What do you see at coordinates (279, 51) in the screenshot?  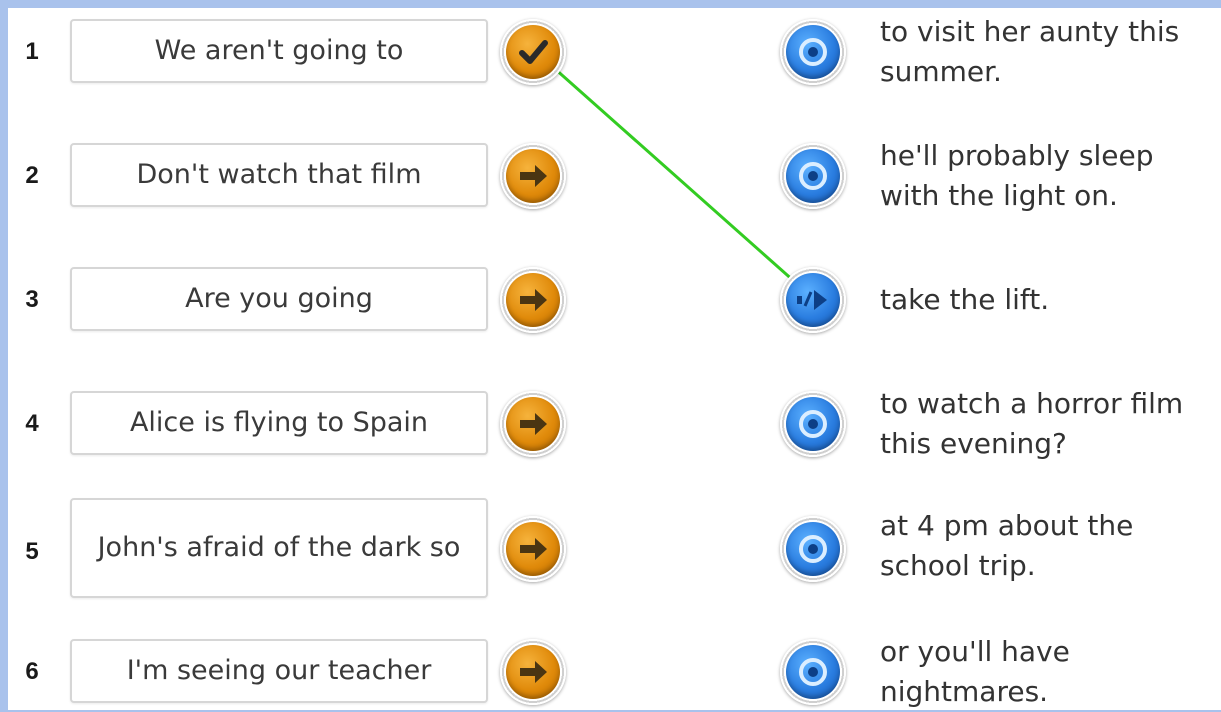 I see `phrase-box: We aren't going to` at bounding box center [279, 51].